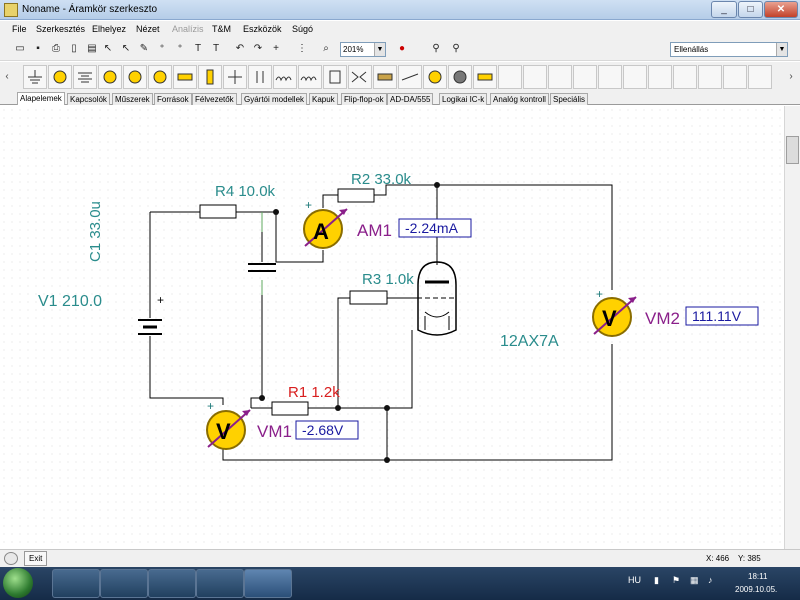 The height and width of the screenshot is (600, 800). Describe the element at coordinates (676, 580) in the screenshot. I see `flag-icon: ⚑` at that location.